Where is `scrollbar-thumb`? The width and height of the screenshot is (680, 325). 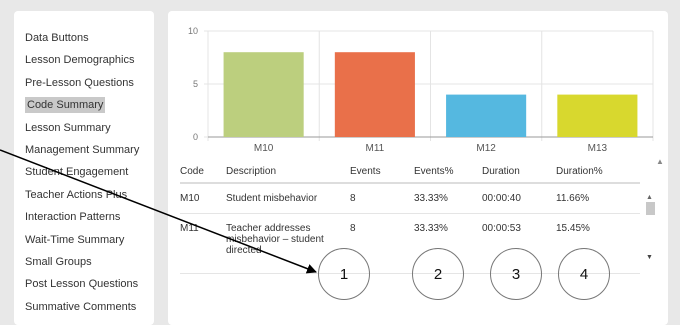
scrollbar-thumb is located at coordinates (650, 208).